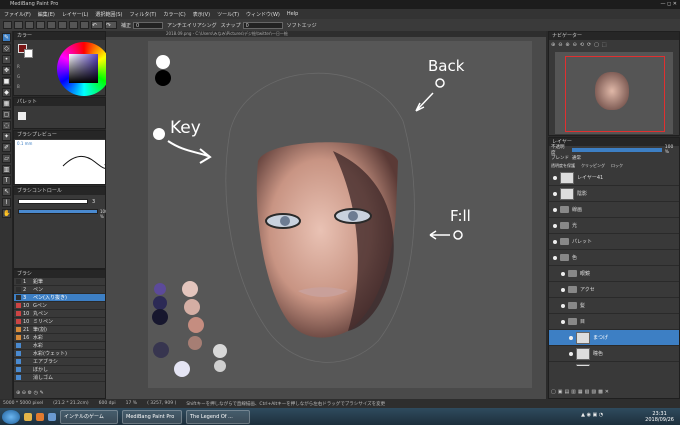 This screenshot has height=425, width=680. Describe the element at coordinates (614, 210) in the screenshot. I see `layer-row: 線画` at that location.